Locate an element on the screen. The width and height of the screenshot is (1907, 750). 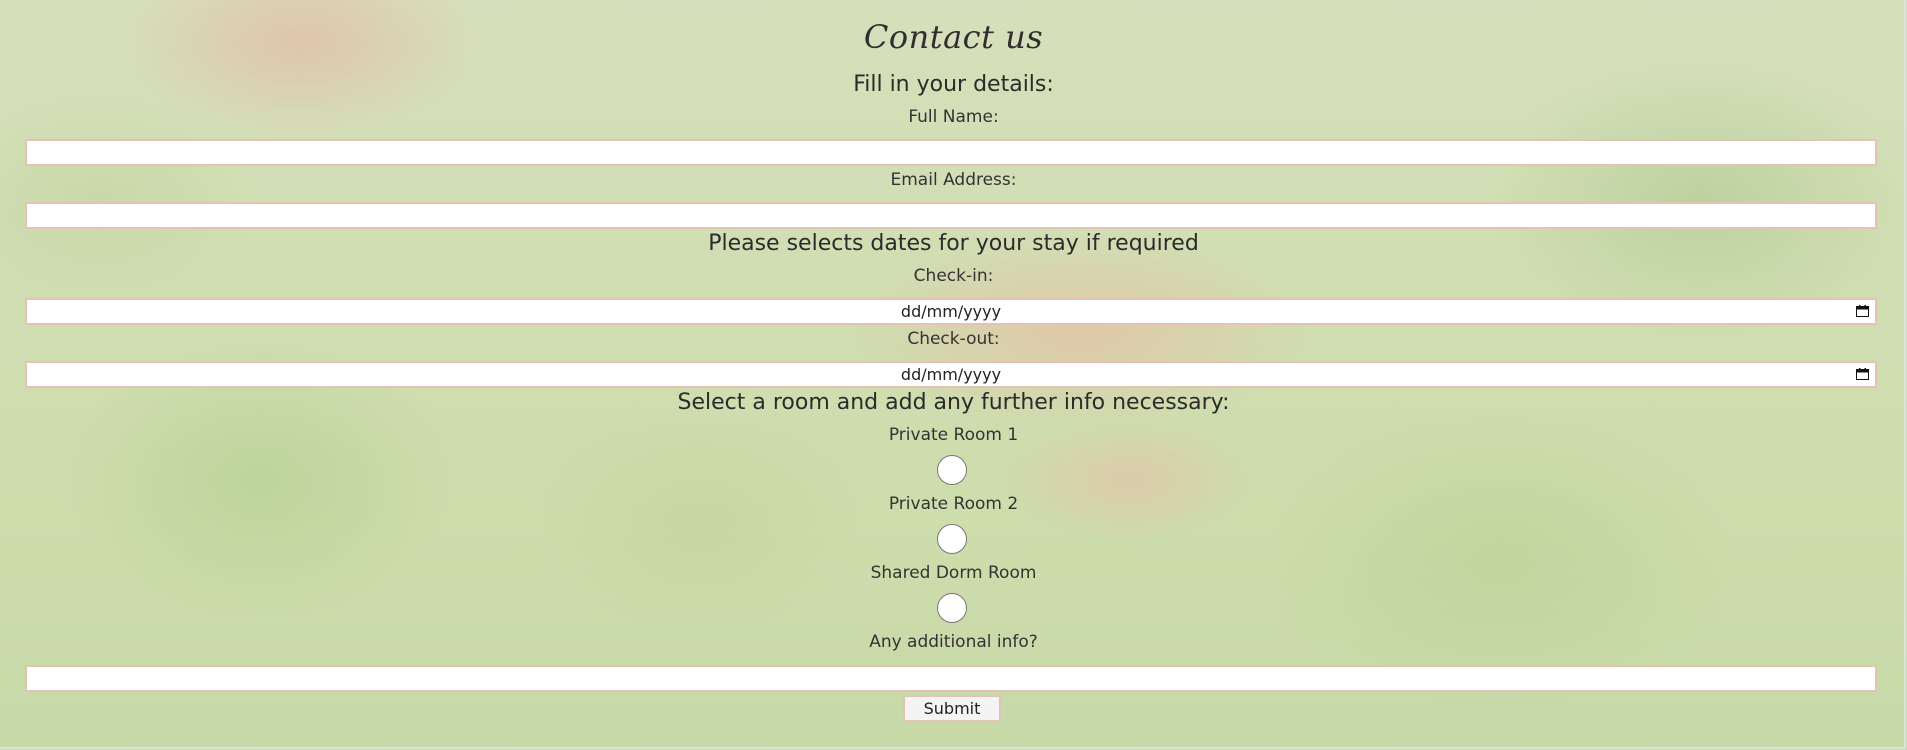
submit-button: Submit is located at coordinates (952, 708).